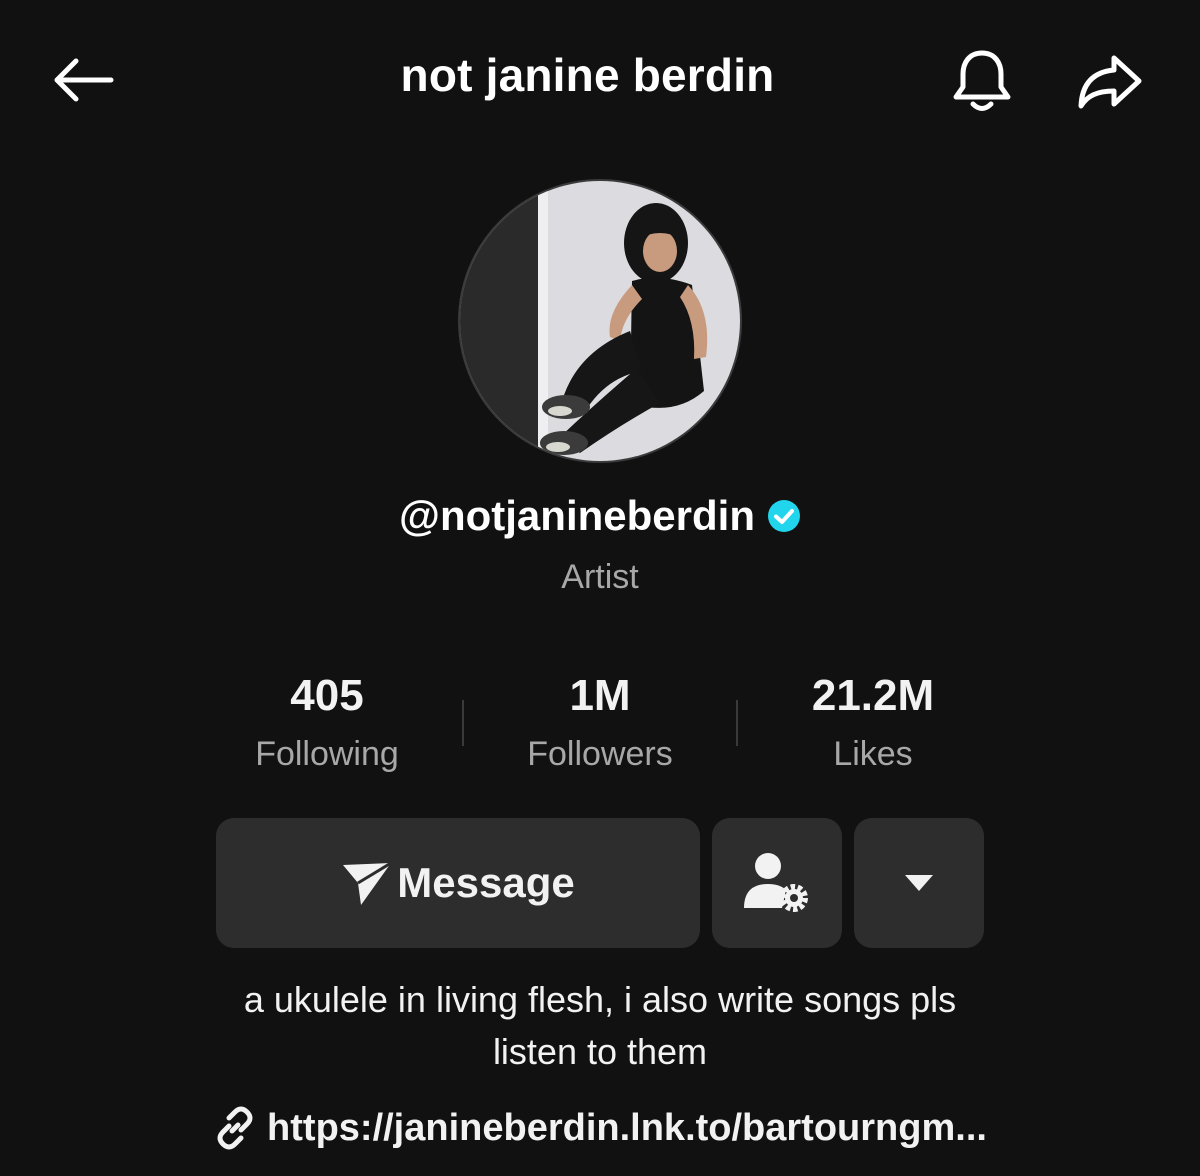  Describe the element at coordinates (600, 577) in the screenshot. I see `profile-category: Artist` at that location.